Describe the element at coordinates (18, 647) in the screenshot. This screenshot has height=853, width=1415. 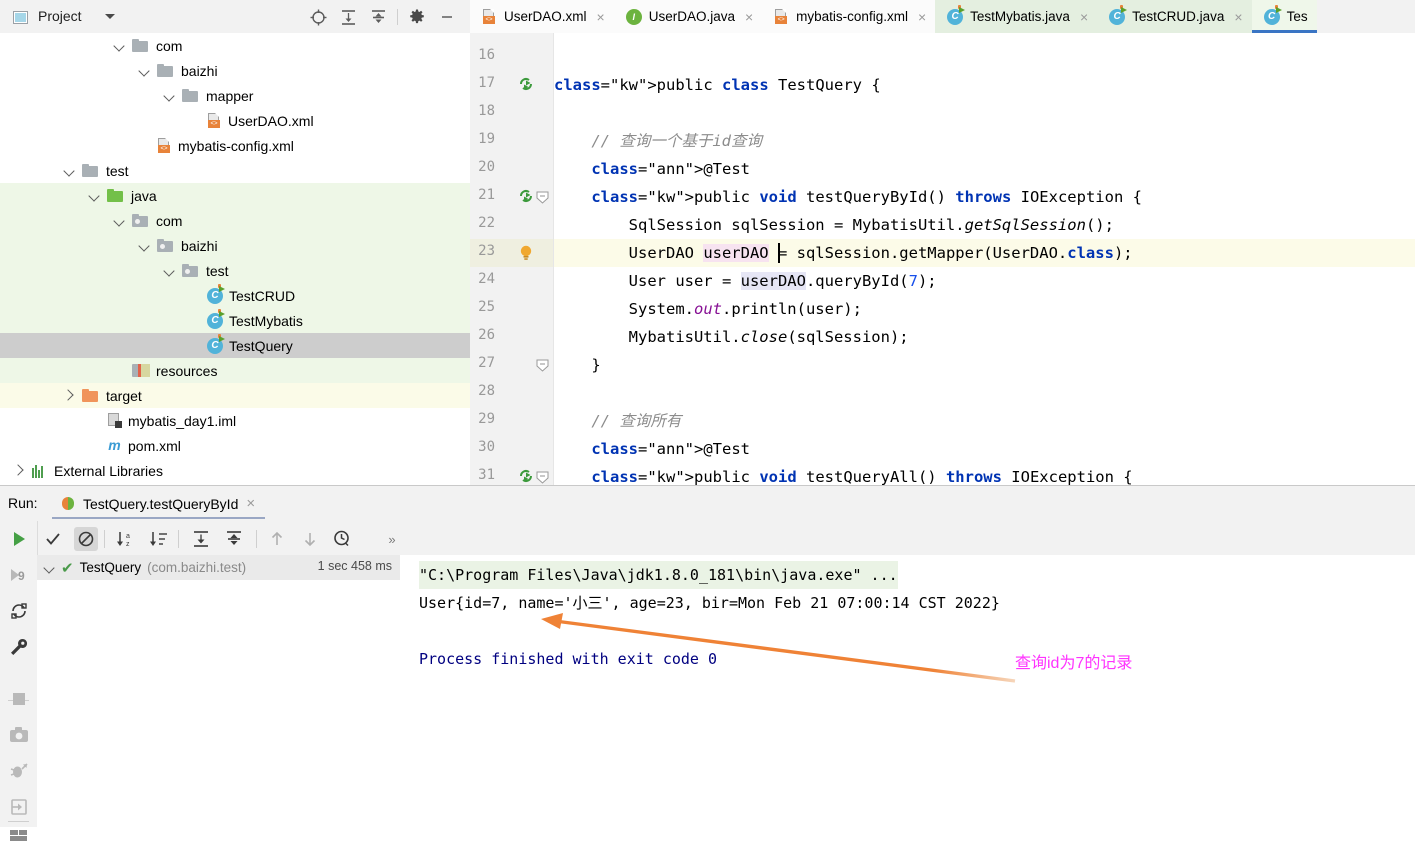
I see `settings-wrench-icon` at that location.